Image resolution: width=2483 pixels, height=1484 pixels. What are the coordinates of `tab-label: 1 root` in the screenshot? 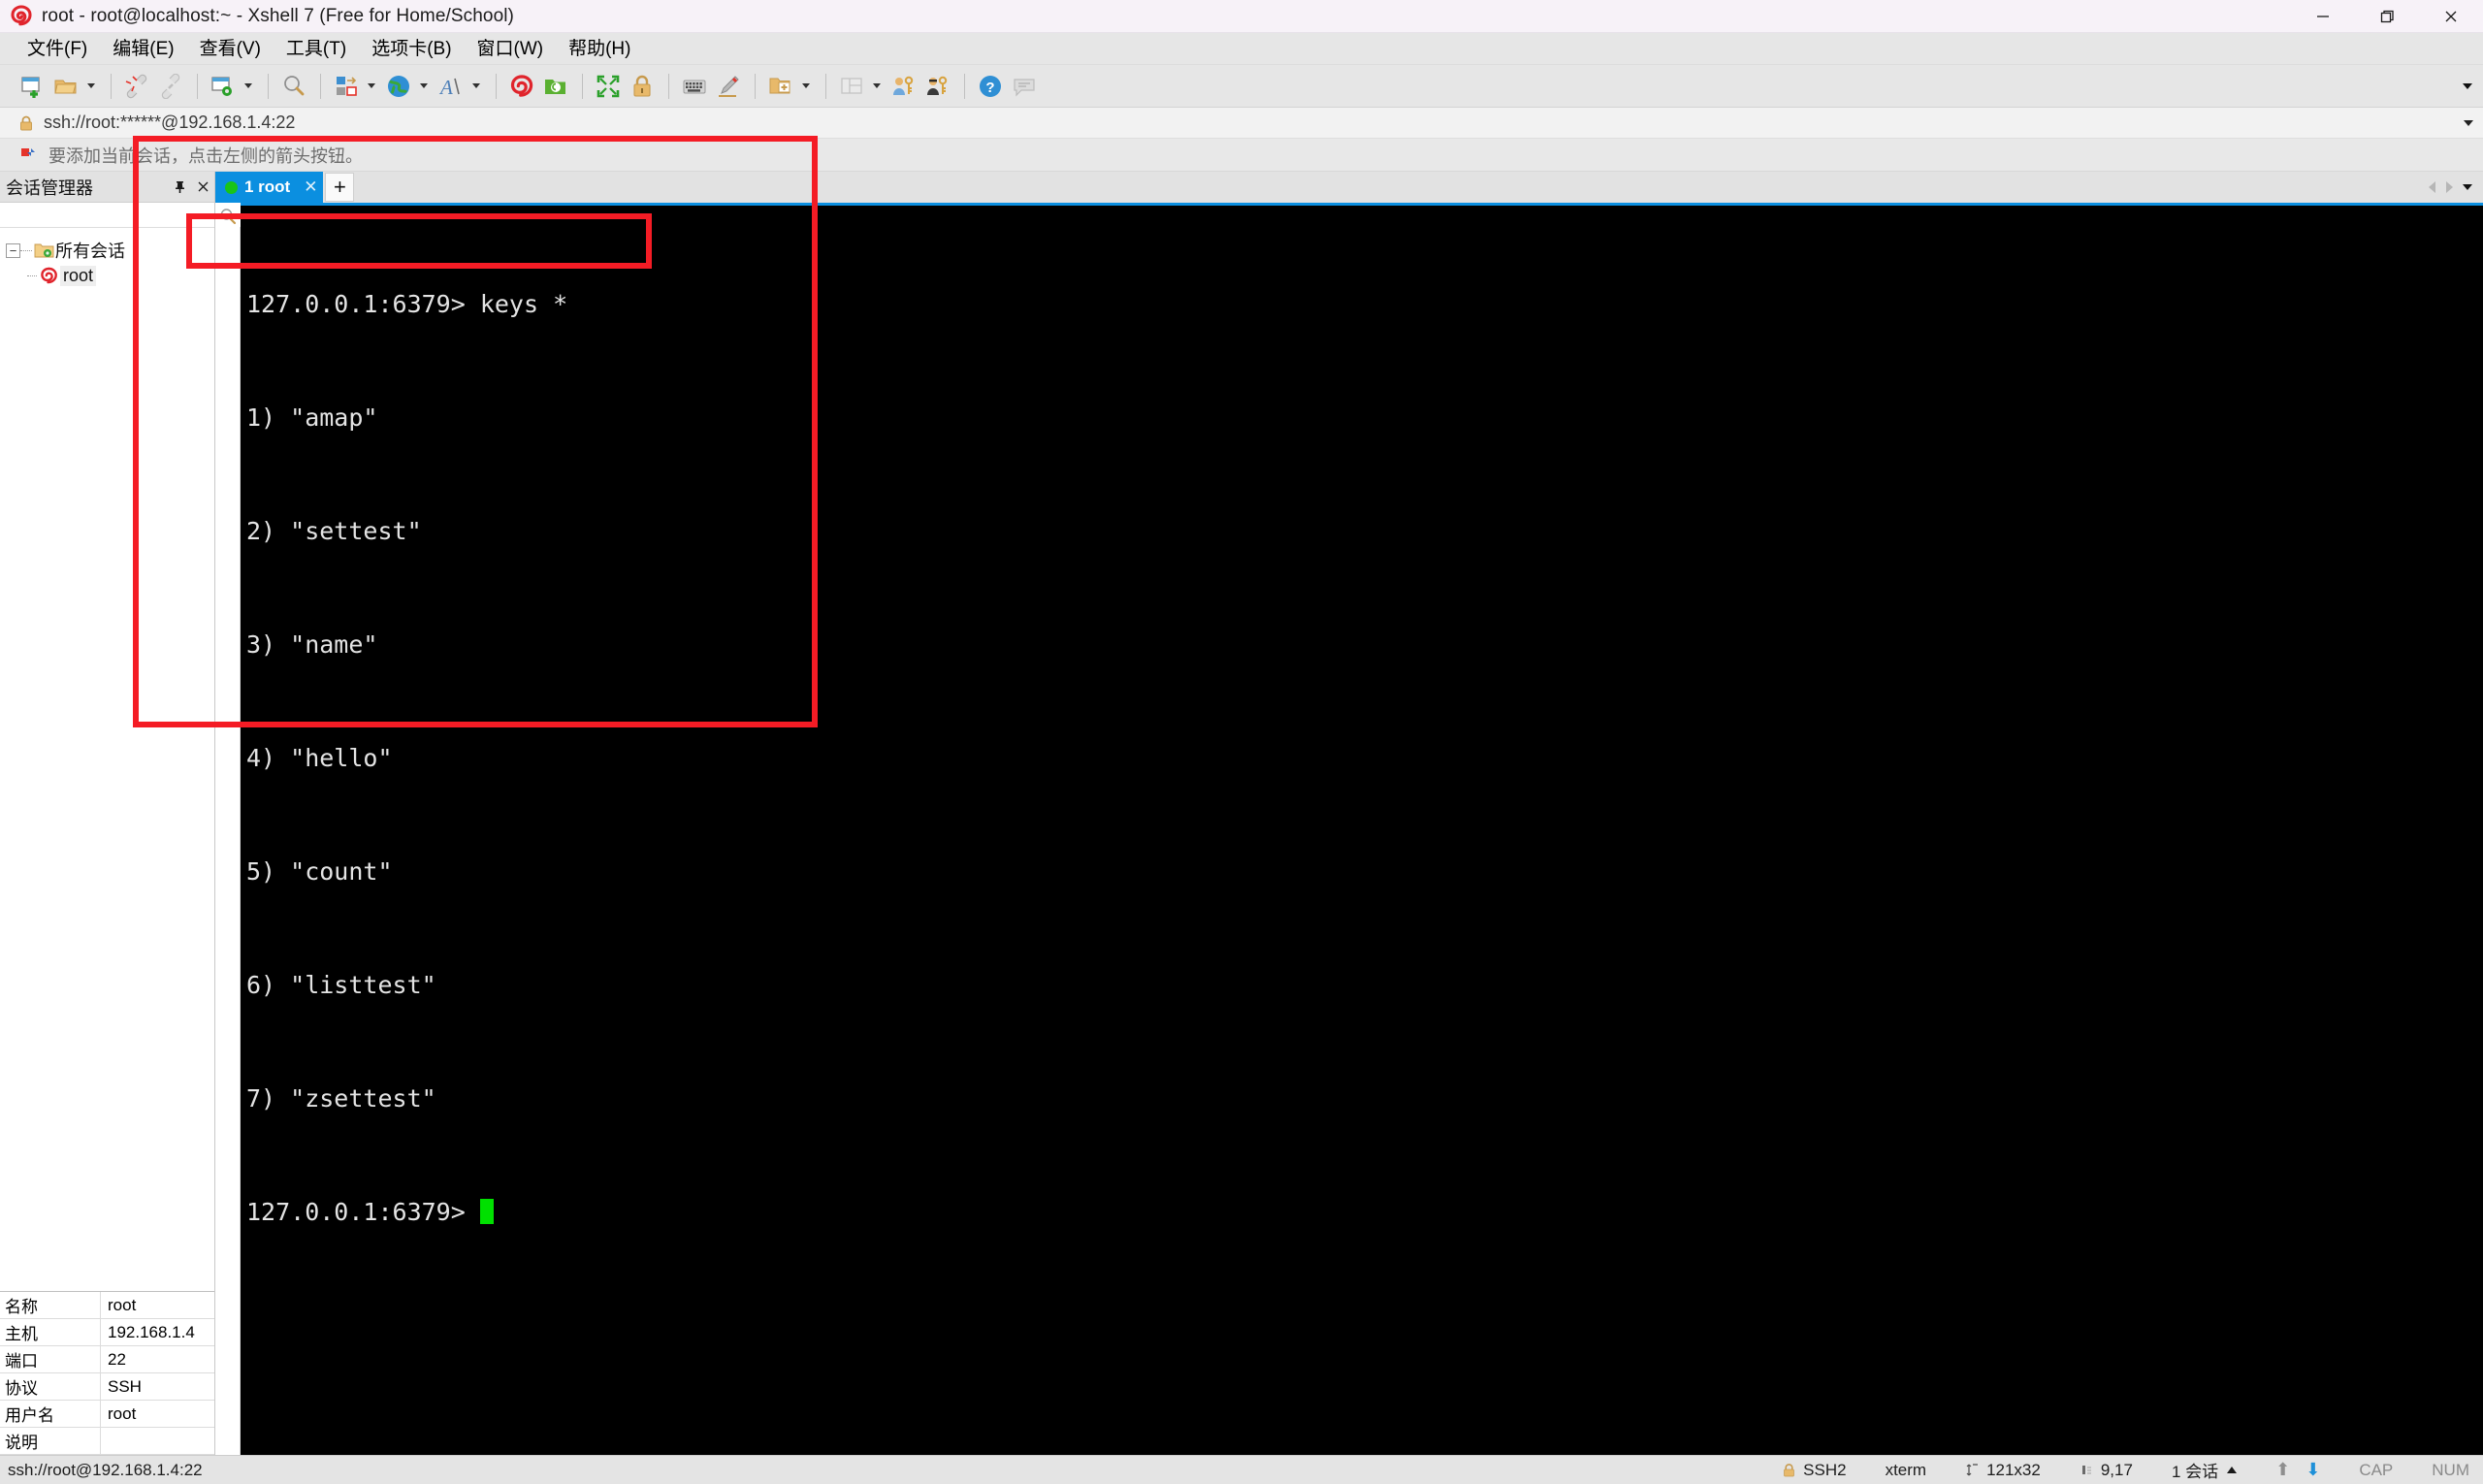 It's located at (267, 187).